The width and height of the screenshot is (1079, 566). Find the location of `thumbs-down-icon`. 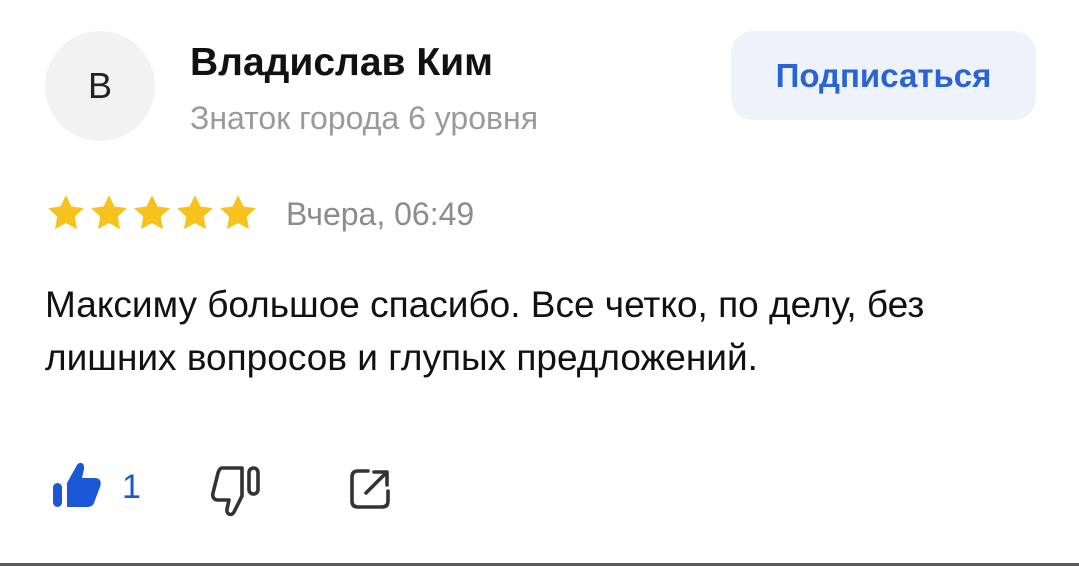

thumbs-down-icon is located at coordinates (238, 495).